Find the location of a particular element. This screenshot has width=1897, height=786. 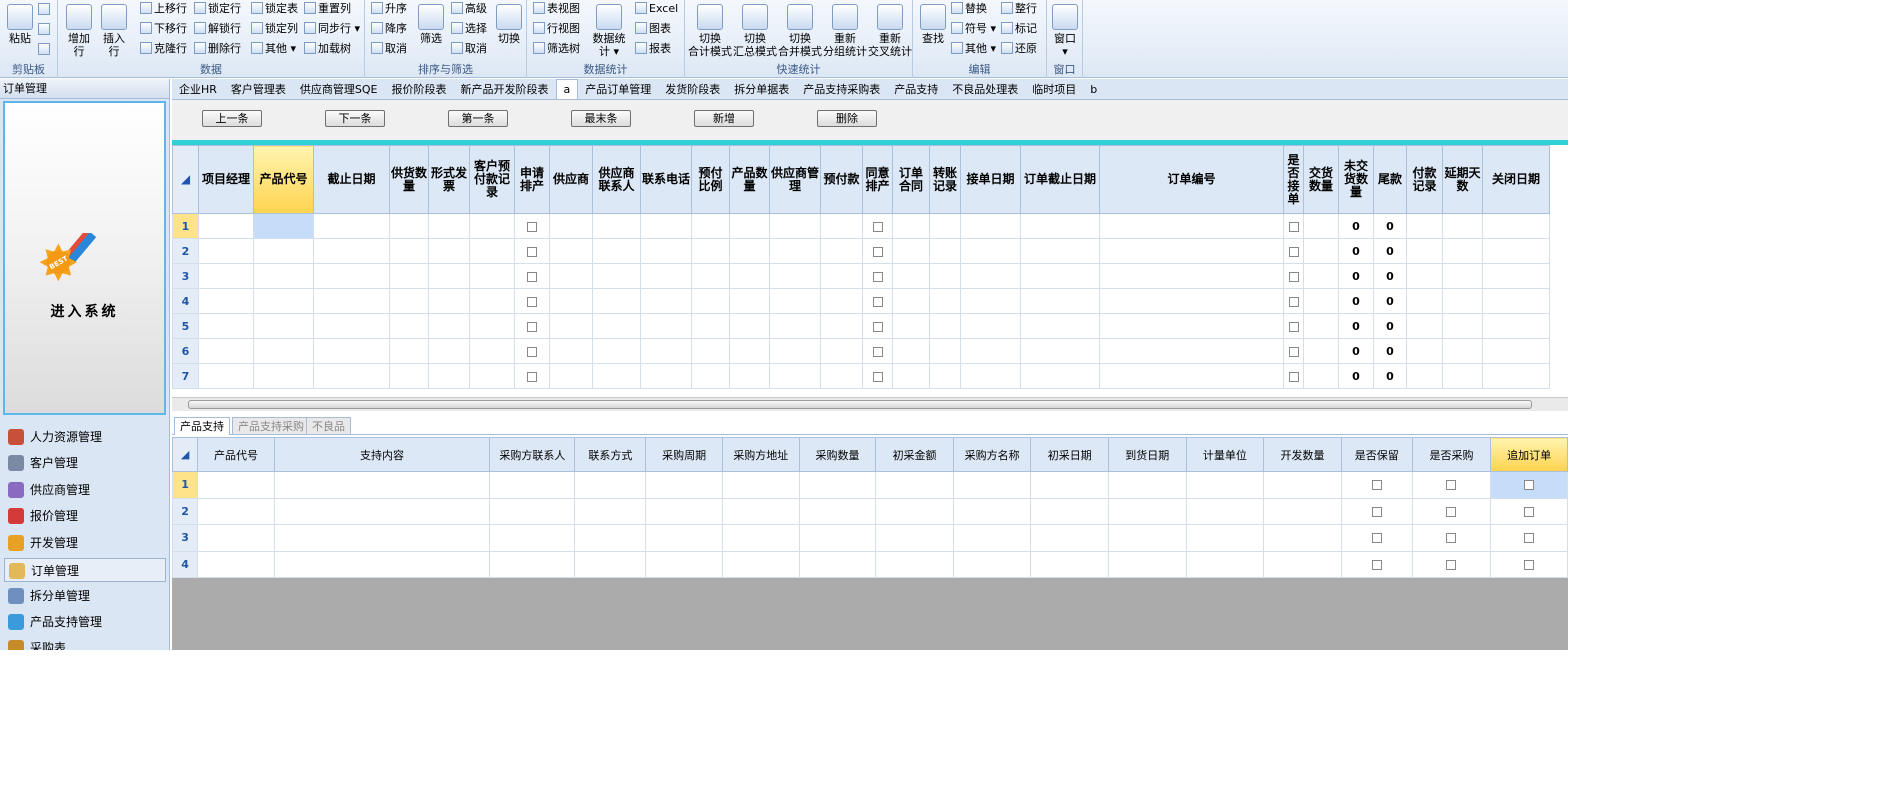

column-header: 预付款 is located at coordinates (841, 179).